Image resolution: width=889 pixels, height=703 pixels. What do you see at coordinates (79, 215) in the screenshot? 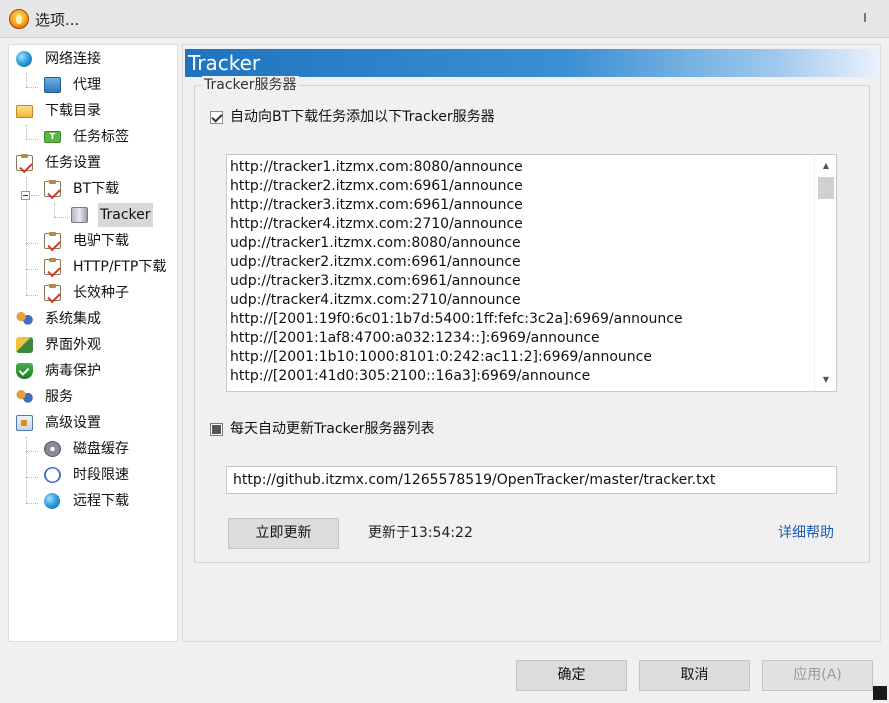
I see `server-icon` at bounding box center [79, 215].